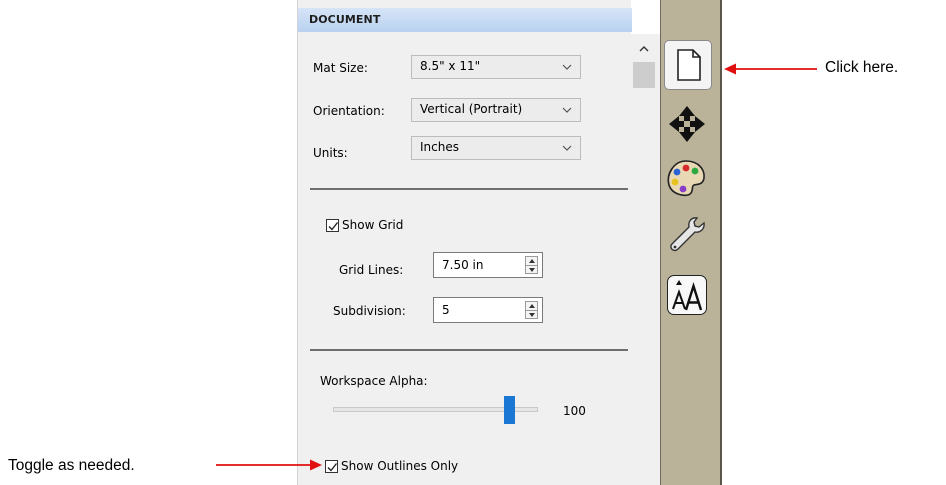  I want to click on show-outlines-only-label: Show Outlines Only, so click(400, 466).